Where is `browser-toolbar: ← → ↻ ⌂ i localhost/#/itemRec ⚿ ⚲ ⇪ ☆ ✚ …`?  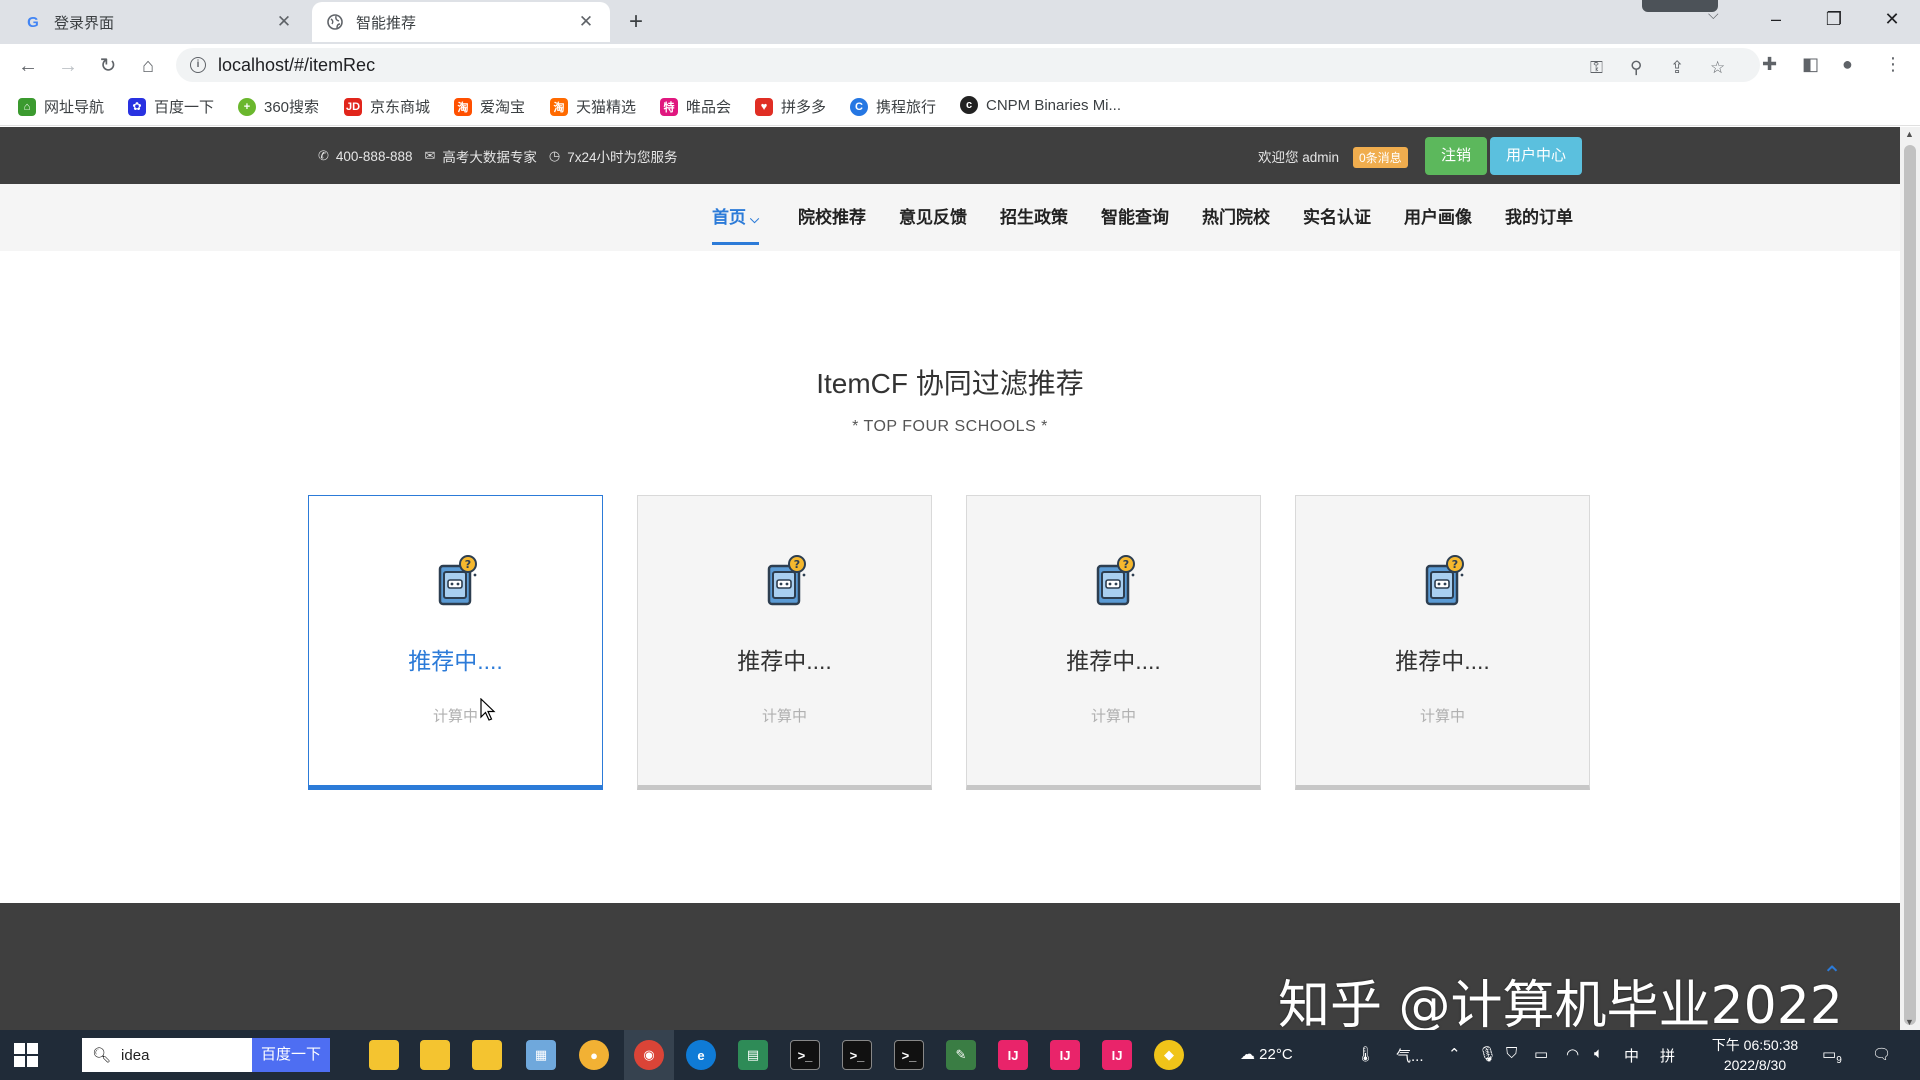 browser-toolbar: ← → ↻ ⌂ i localhost/#/itemRec ⚿ ⚲ ⇪ ☆ ✚ … is located at coordinates (960, 65).